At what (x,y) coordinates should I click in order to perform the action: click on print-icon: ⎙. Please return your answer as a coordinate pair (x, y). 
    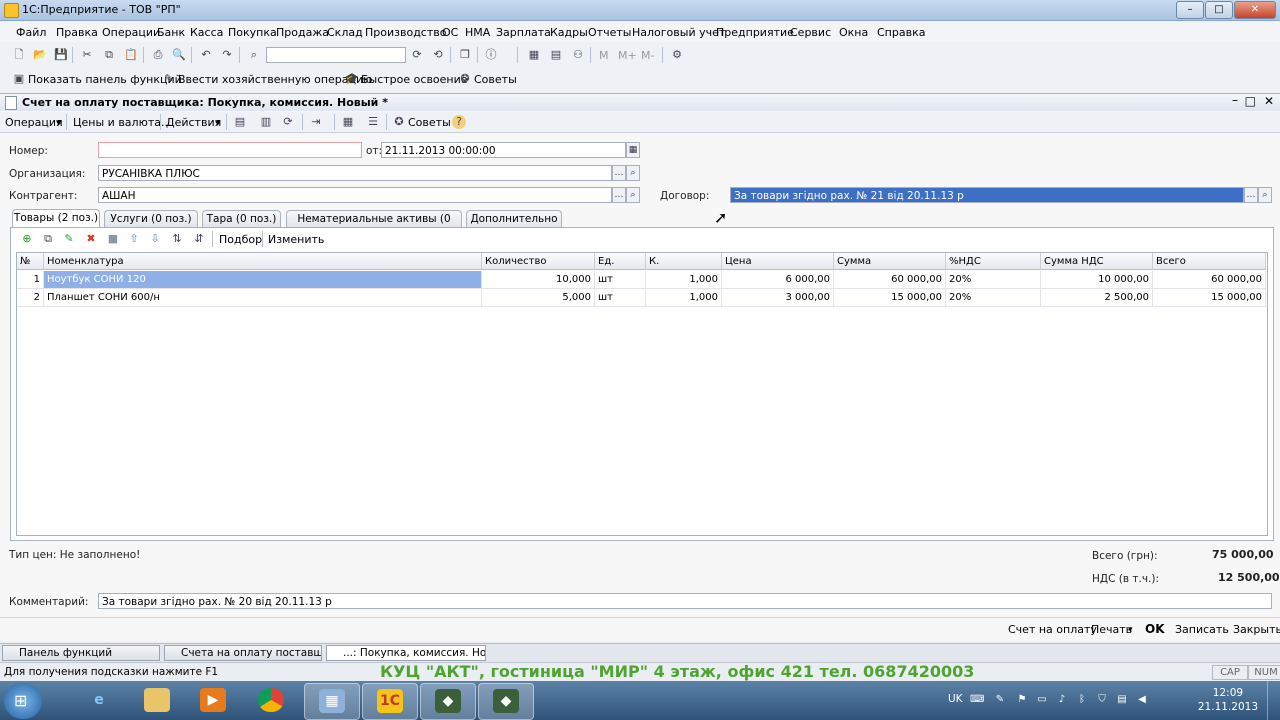
    Looking at the image, I should click on (158, 55).